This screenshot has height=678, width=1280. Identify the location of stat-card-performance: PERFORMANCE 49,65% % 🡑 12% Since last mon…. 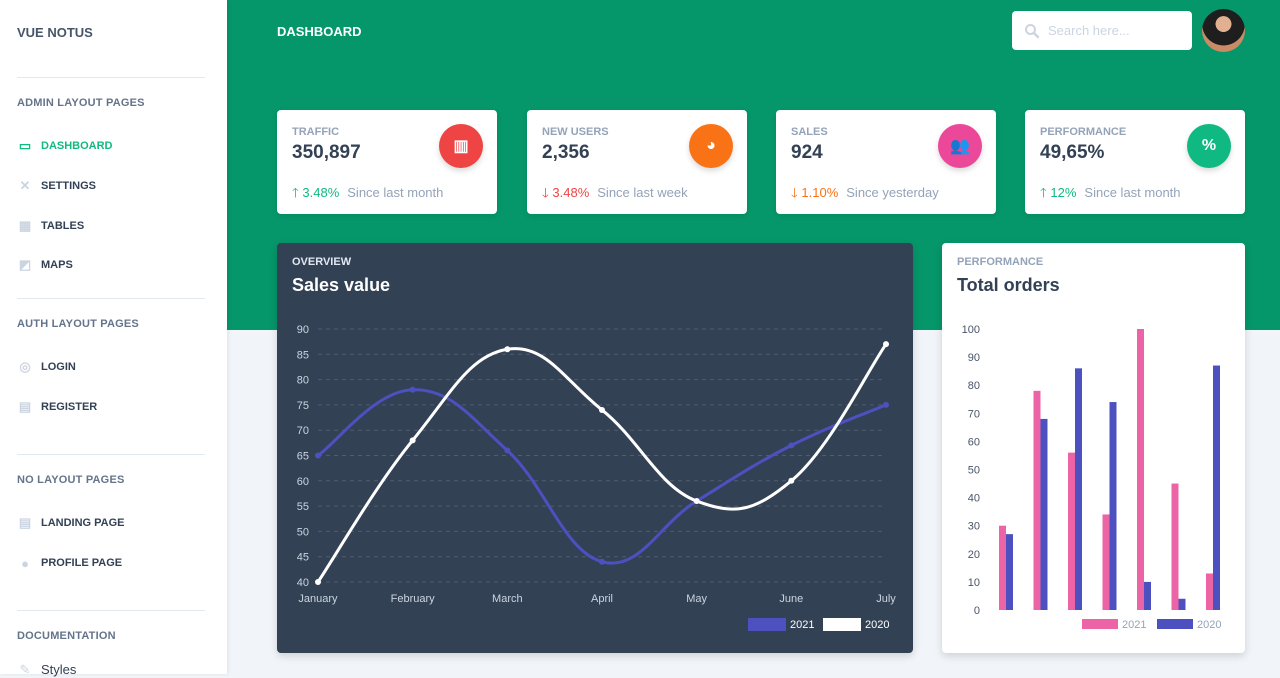
(1135, 162).